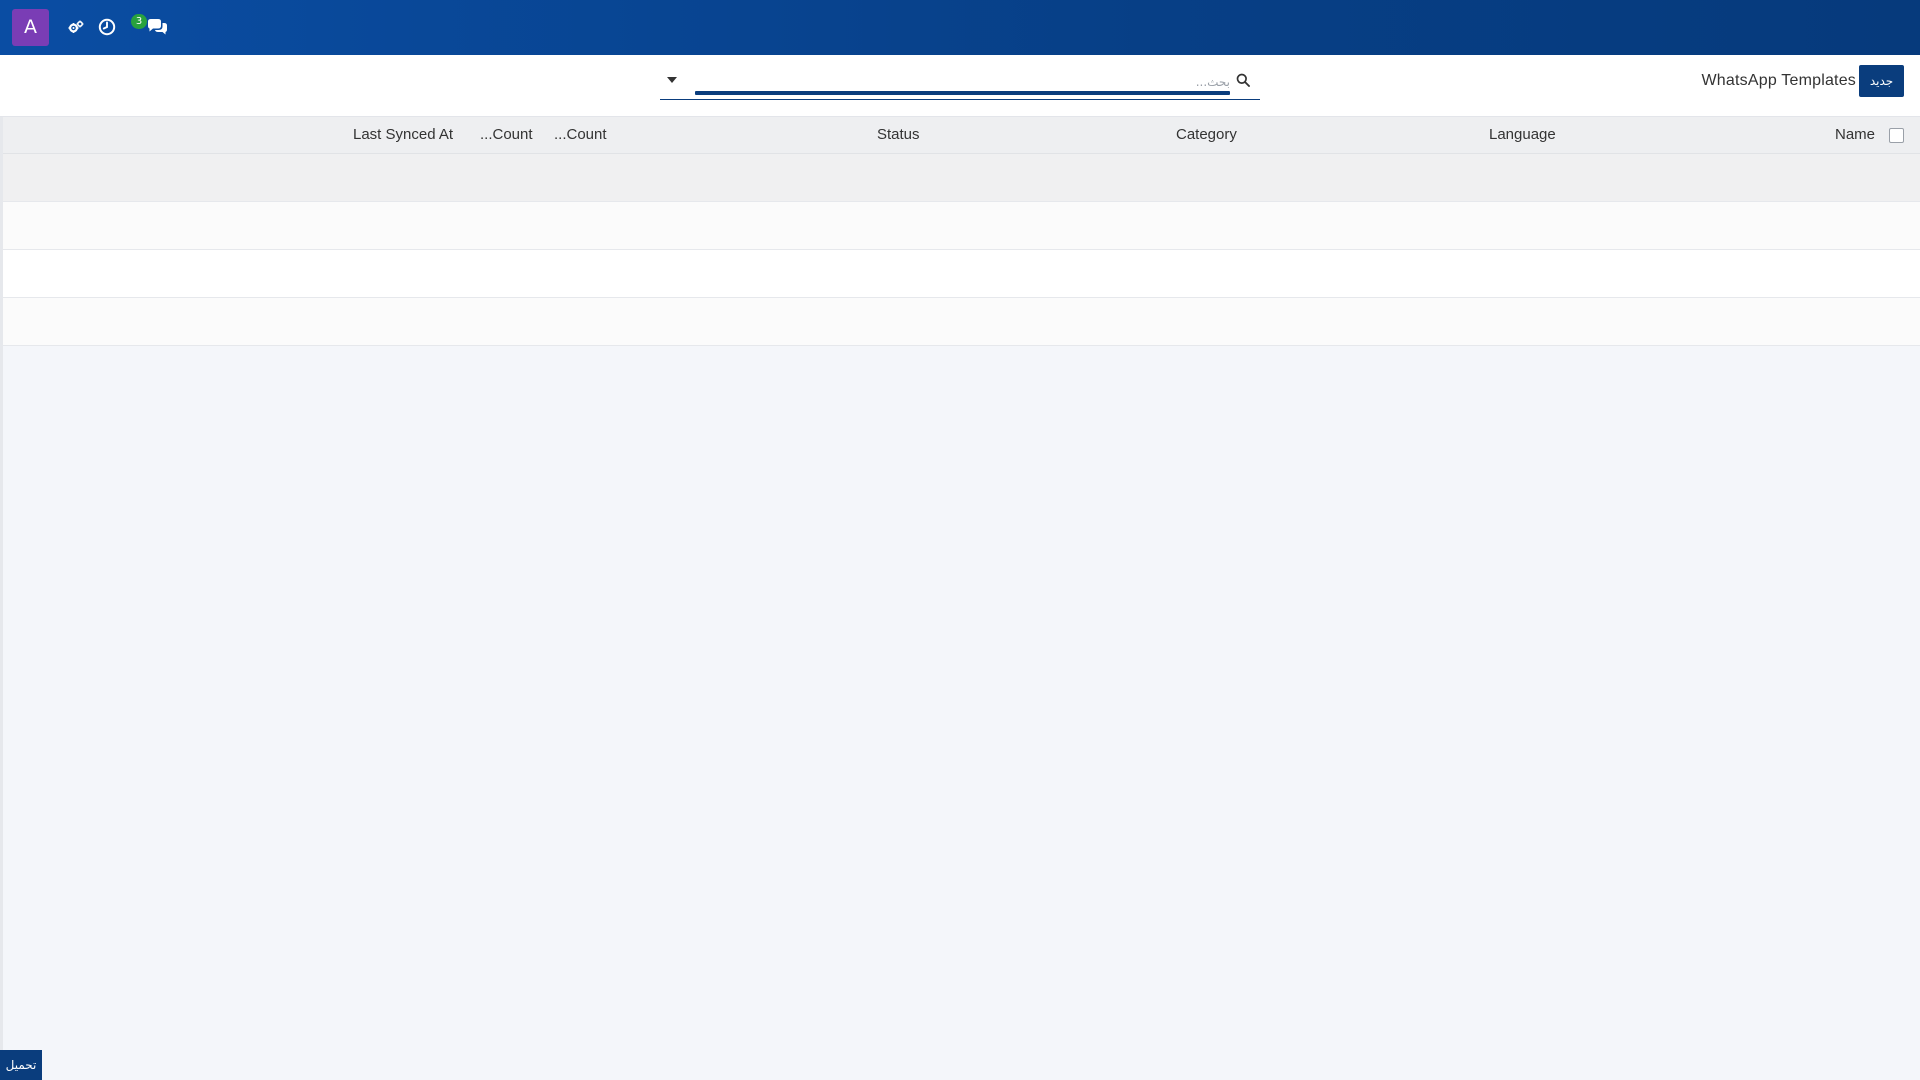  Describe the element at coordinates (898, 134) in the screenshot. I see `column-header-status: Status` at that location.